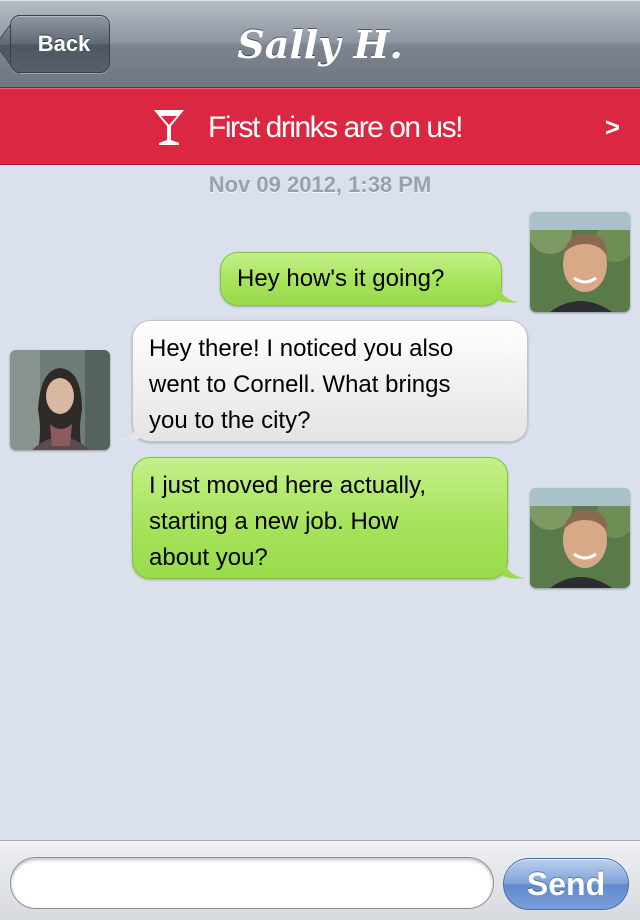  I want to click on message-timestamp: Nov 09 2012, 1:38 PM, so click(320, 184).